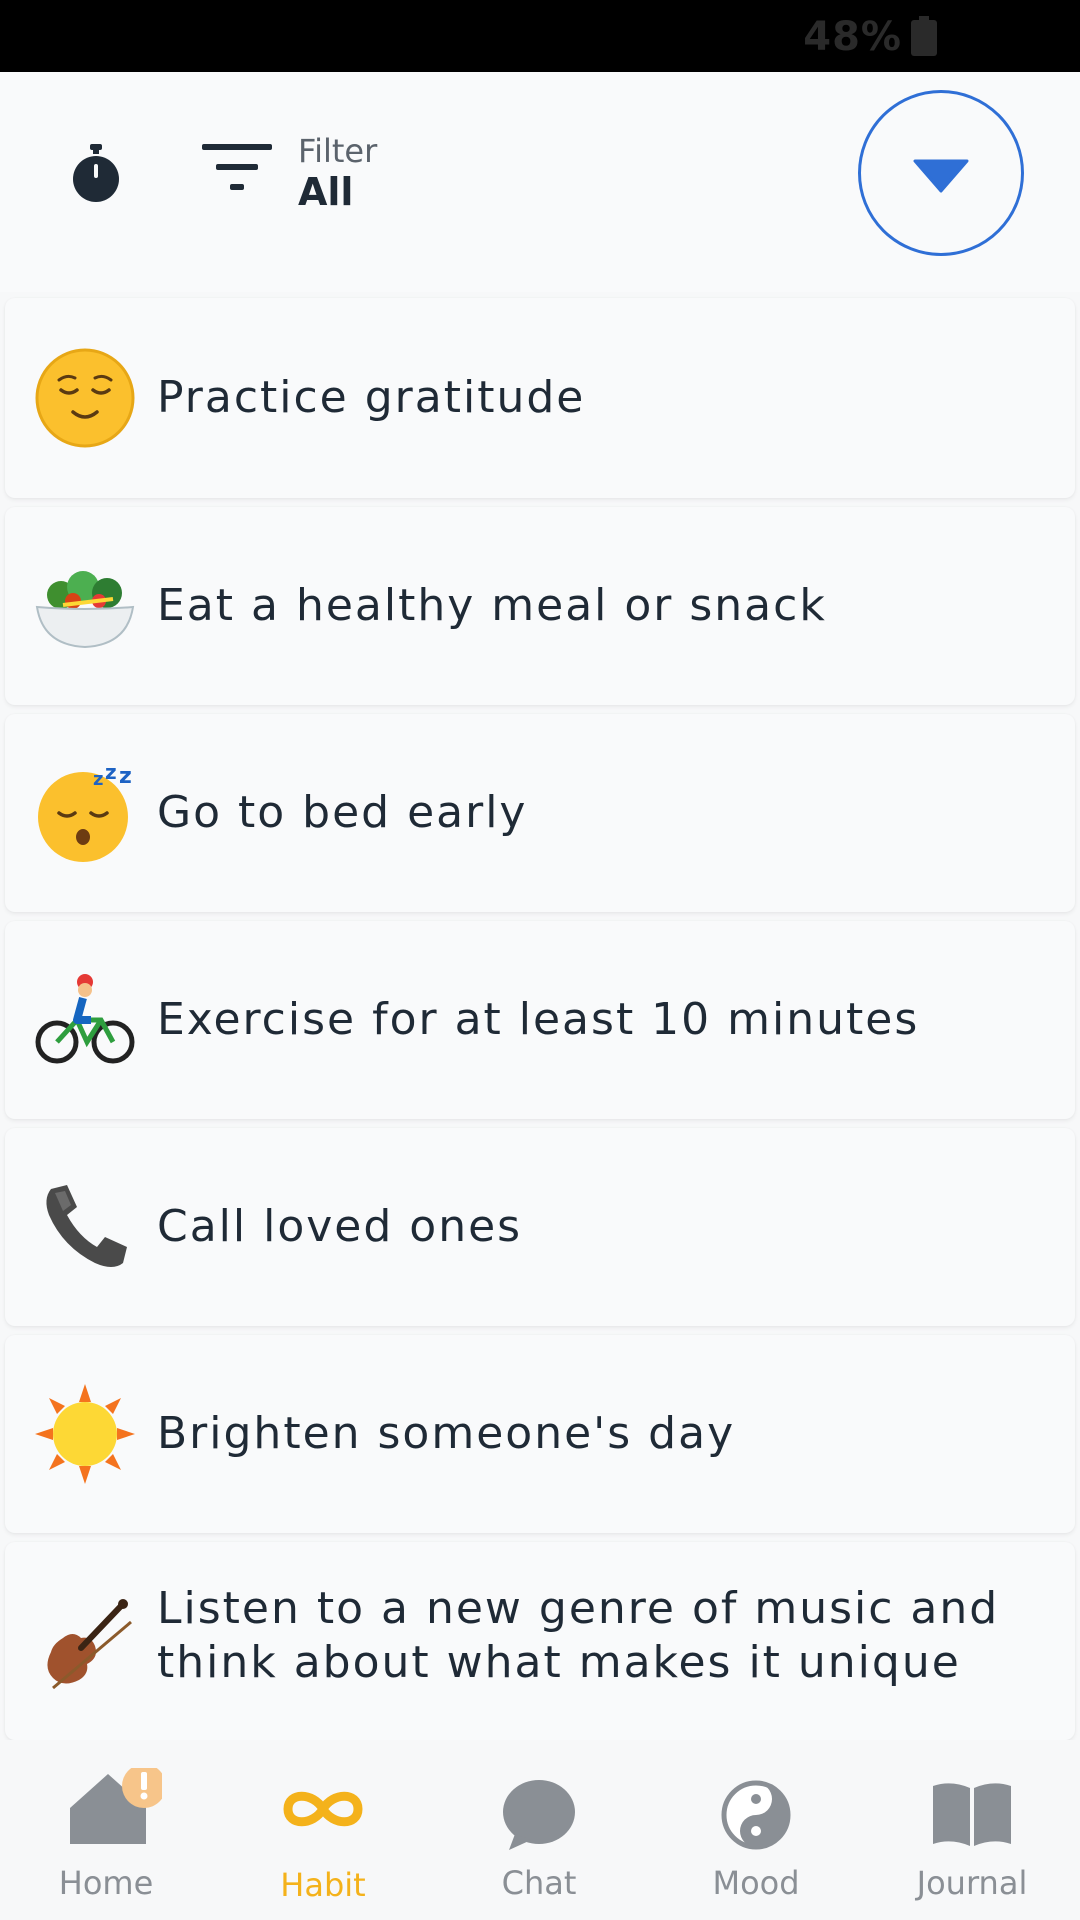  What do you see at coordinates (539, 1883) in the screenshot?
I see `tab-label: Chat` at bounding box center [539, 1883].